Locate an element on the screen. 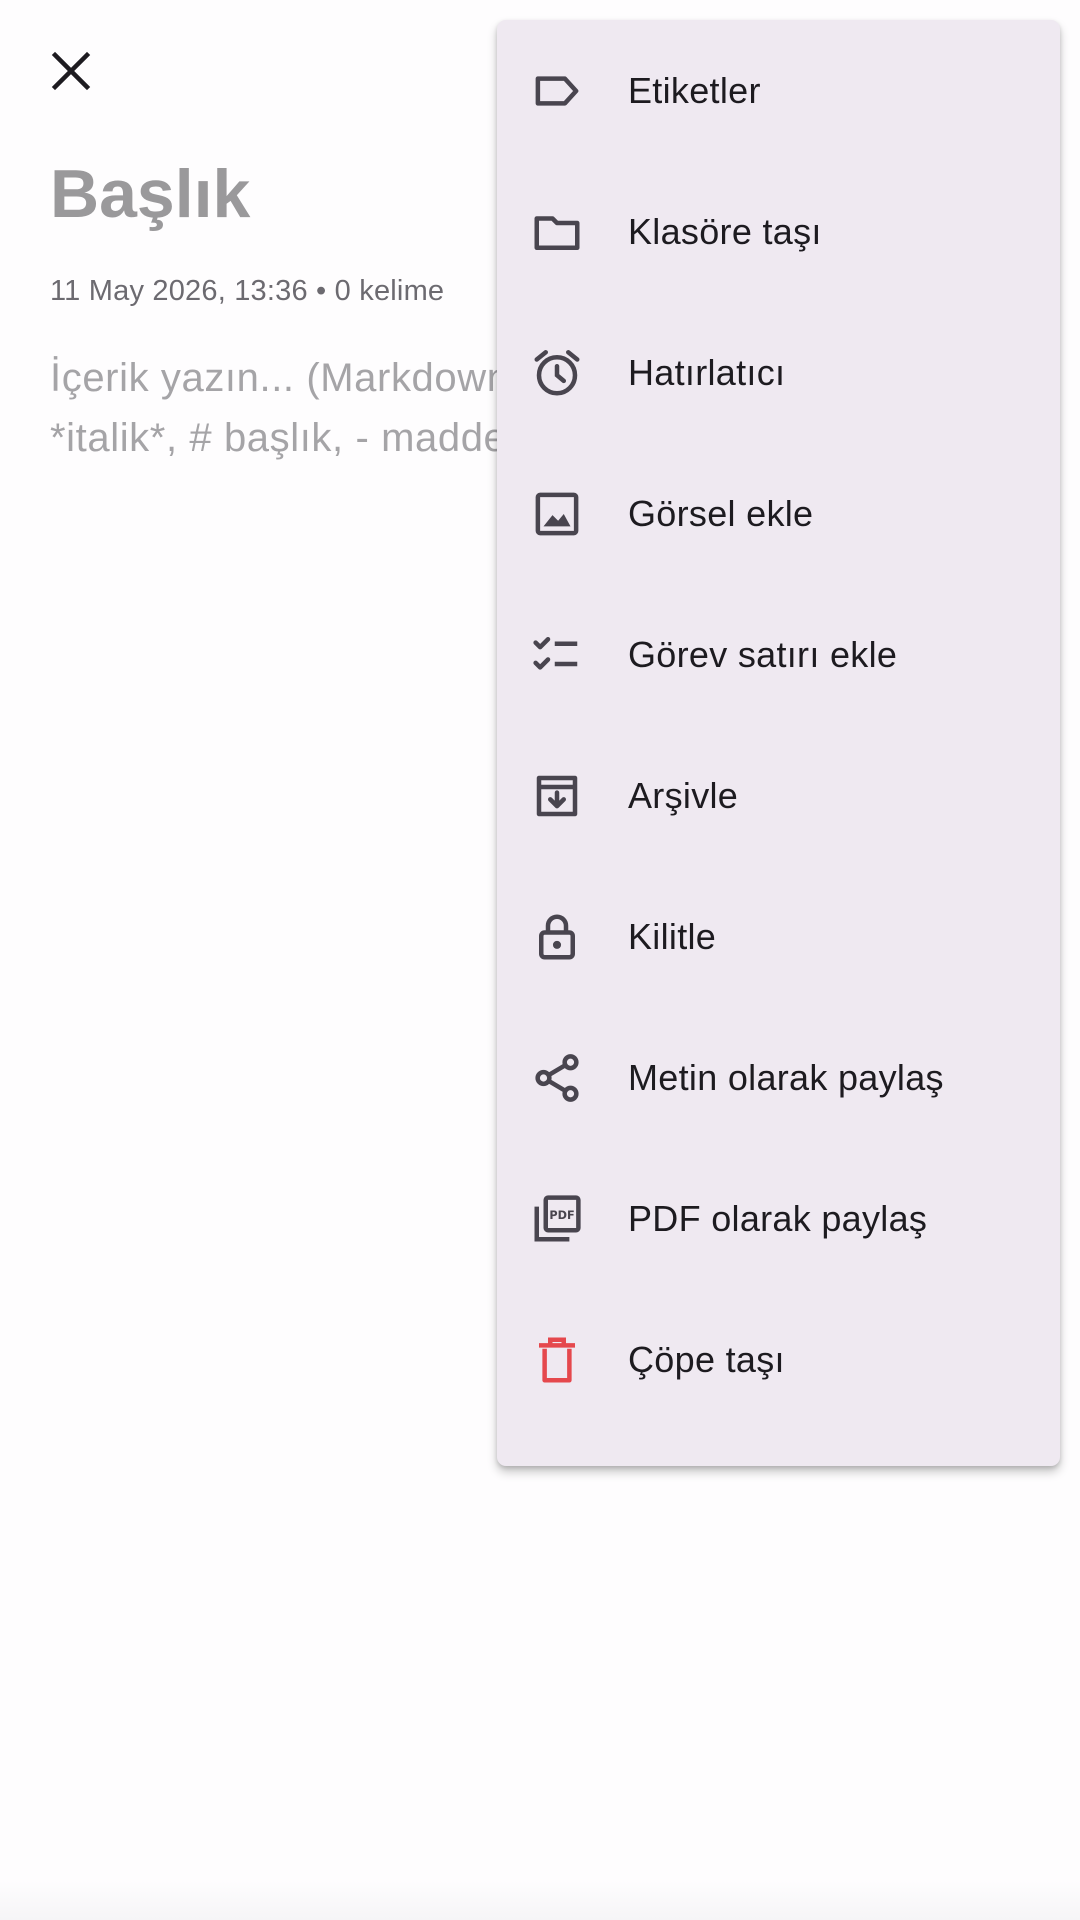  menu-item-label: PDF olarak paylaş is located at coordinates (778, 1218).